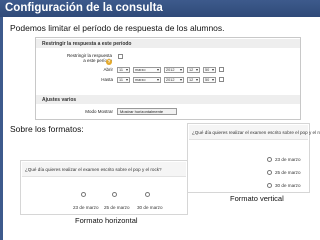  I want to click on help-icon: ?, so click(109, 62).